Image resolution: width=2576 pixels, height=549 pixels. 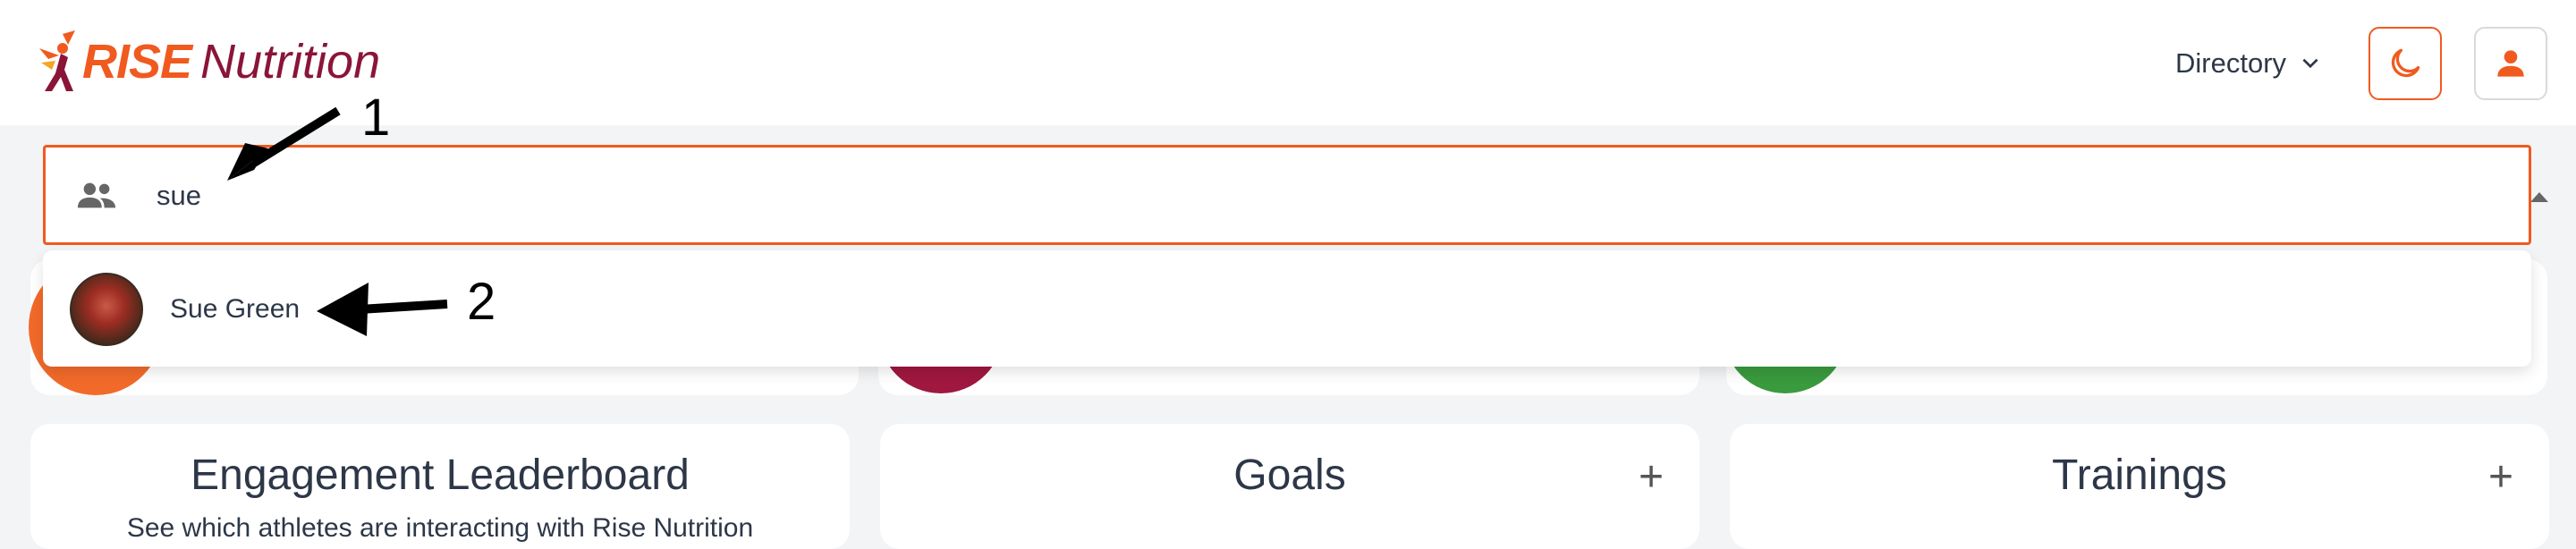 What do you see at coordinates (440, 475) in the screenshot?
I see `card-title: Engagement Leaderboard` at bounding box center [440, 475].